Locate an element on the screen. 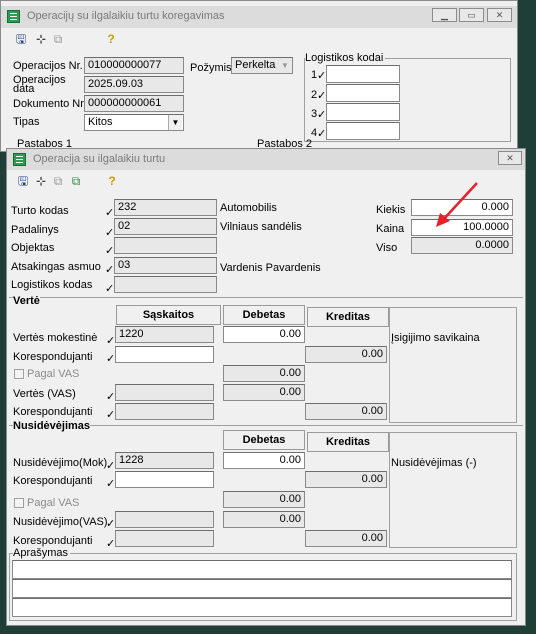  asset-code-field: 232 is located at coordinates (165, 207).